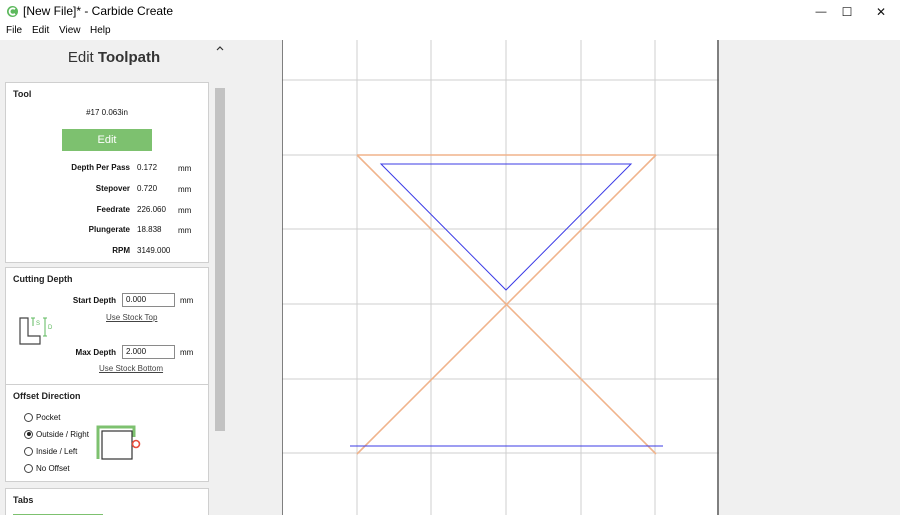  What do you see at coordinates (118, 442) in the screenshot?
I see `offset-direction-illustration` at bounding box center [118, 442].